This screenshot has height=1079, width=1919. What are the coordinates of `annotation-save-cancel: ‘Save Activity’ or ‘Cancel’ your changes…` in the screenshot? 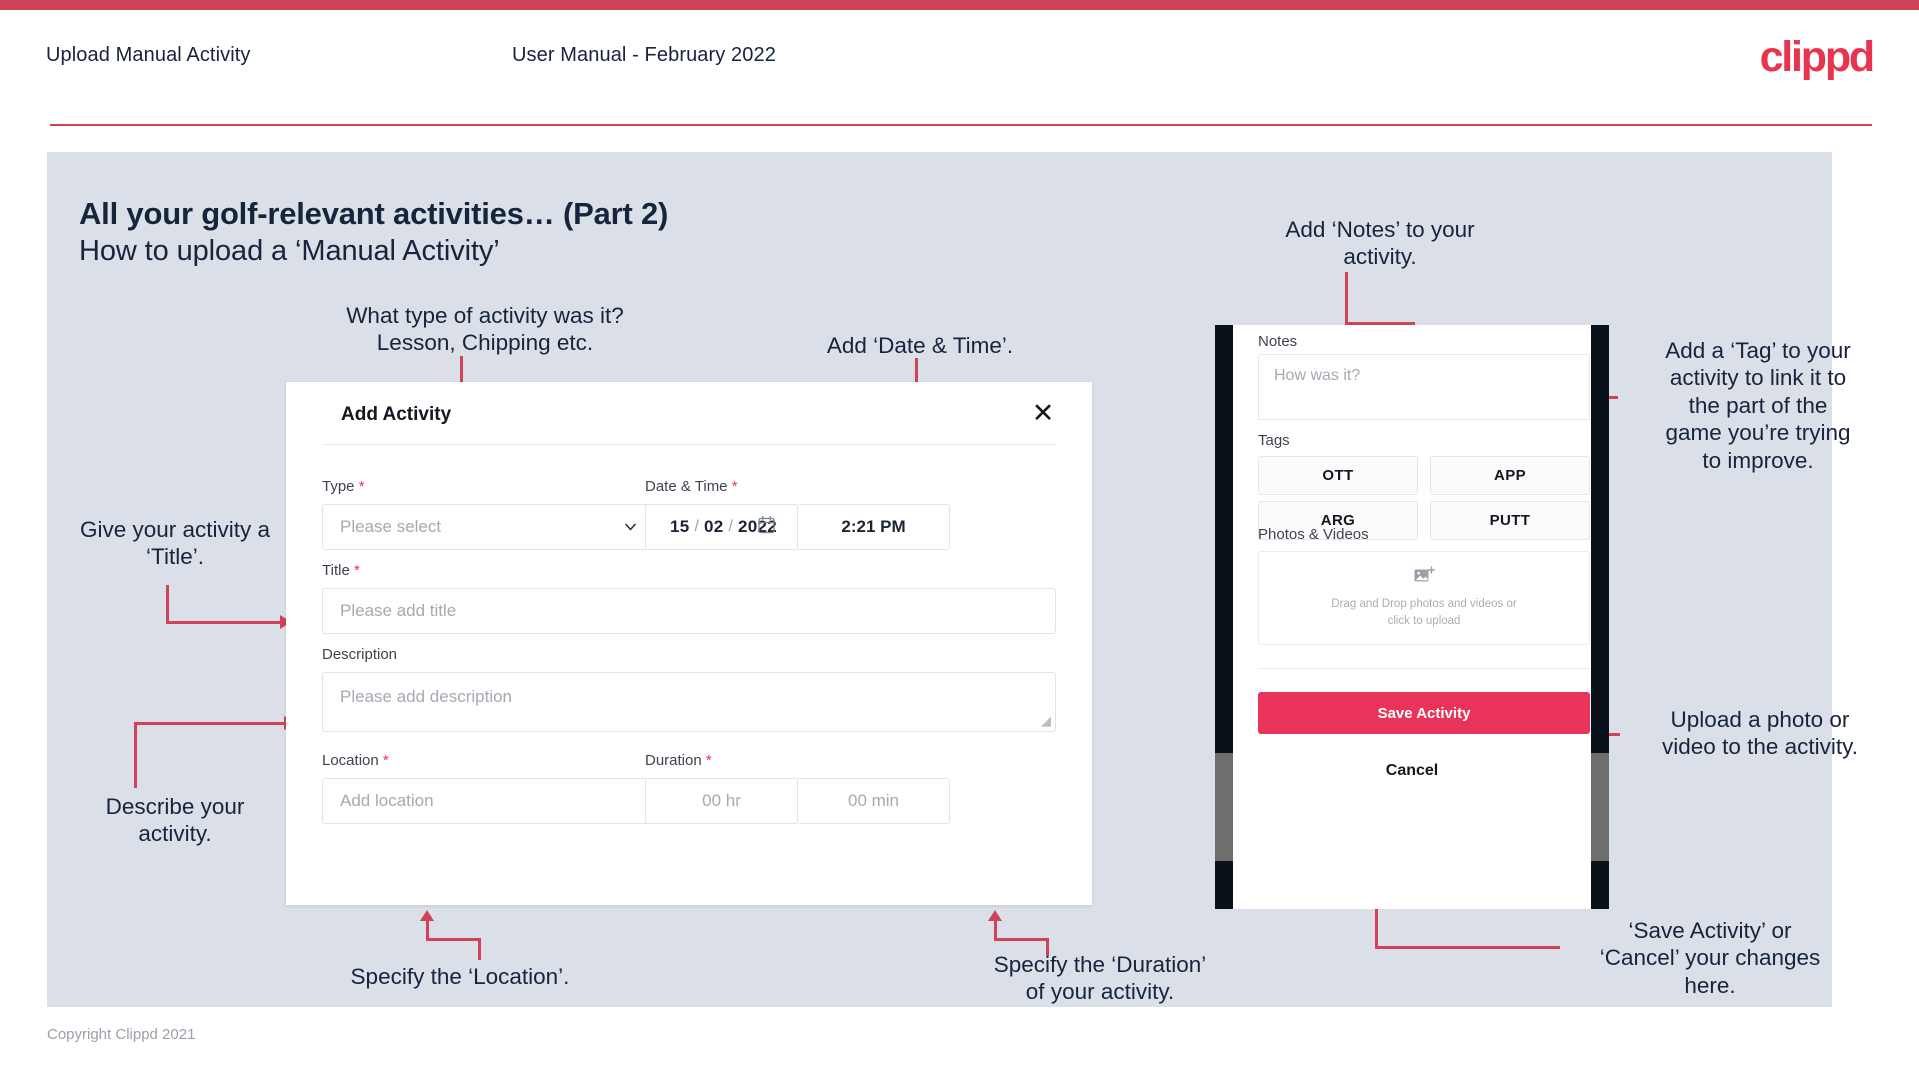 It's located at (1710, 958).